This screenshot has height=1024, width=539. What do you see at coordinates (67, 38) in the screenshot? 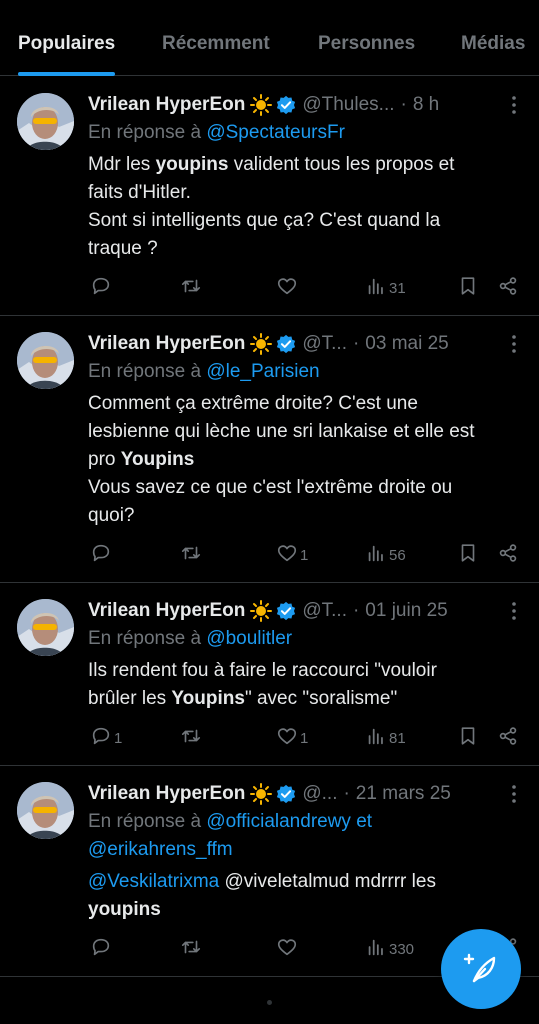
I see `tab-populaires: Populaires` at bounding box center [67, 38].